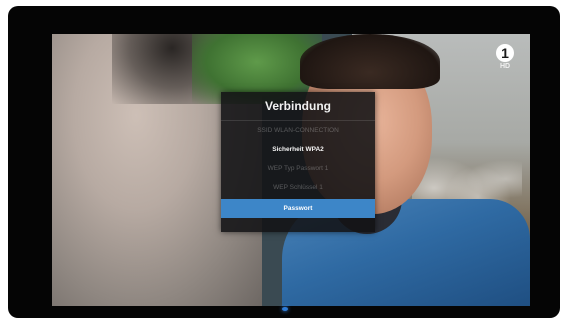 This screenshot has height=325, width=568. Describe the element at coordinates (298, 149) in the screenshot. I see `menu-item-security: Sicherheit WPA2` at that location.